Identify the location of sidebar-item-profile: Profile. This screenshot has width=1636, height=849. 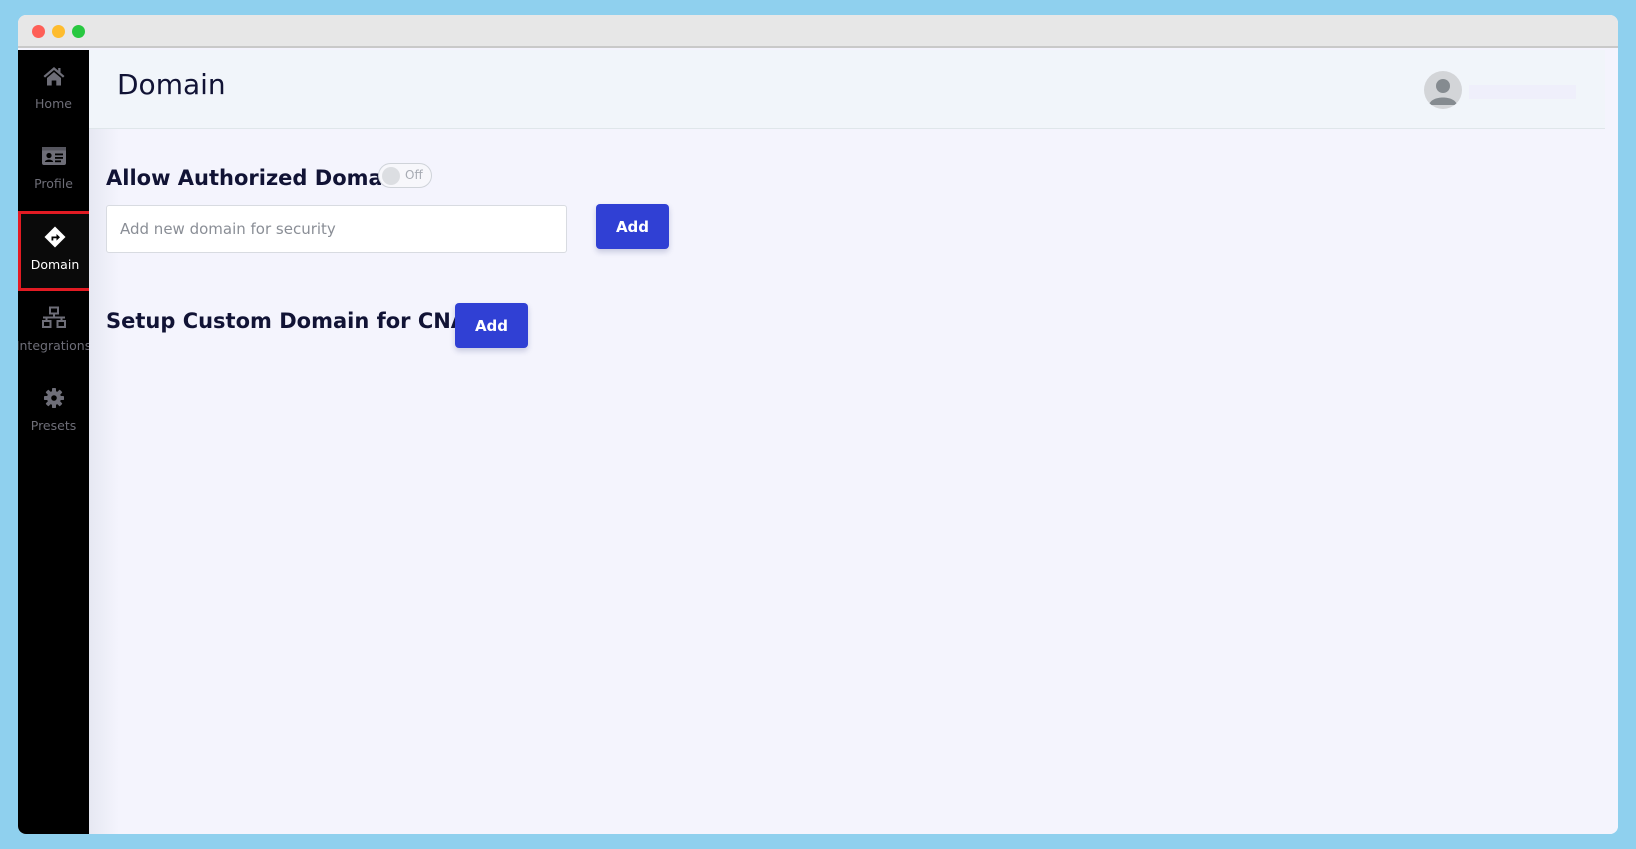
(53, 170).